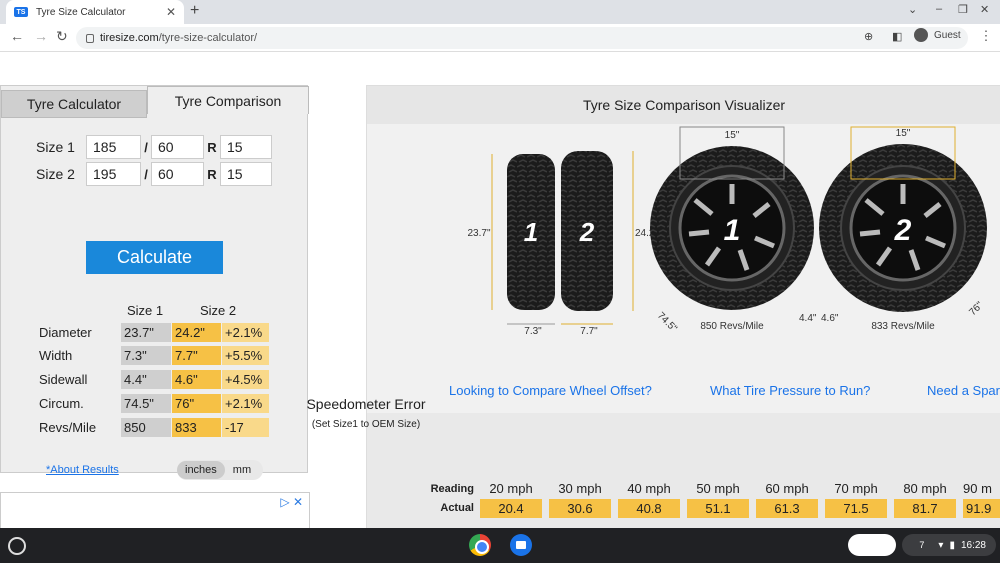 The width and height of the screenshot is (1000, 563). What do you see at coordinates (17, 546) in the screenshot?
I see `launcher-icon` at bounding box center [17, 546].